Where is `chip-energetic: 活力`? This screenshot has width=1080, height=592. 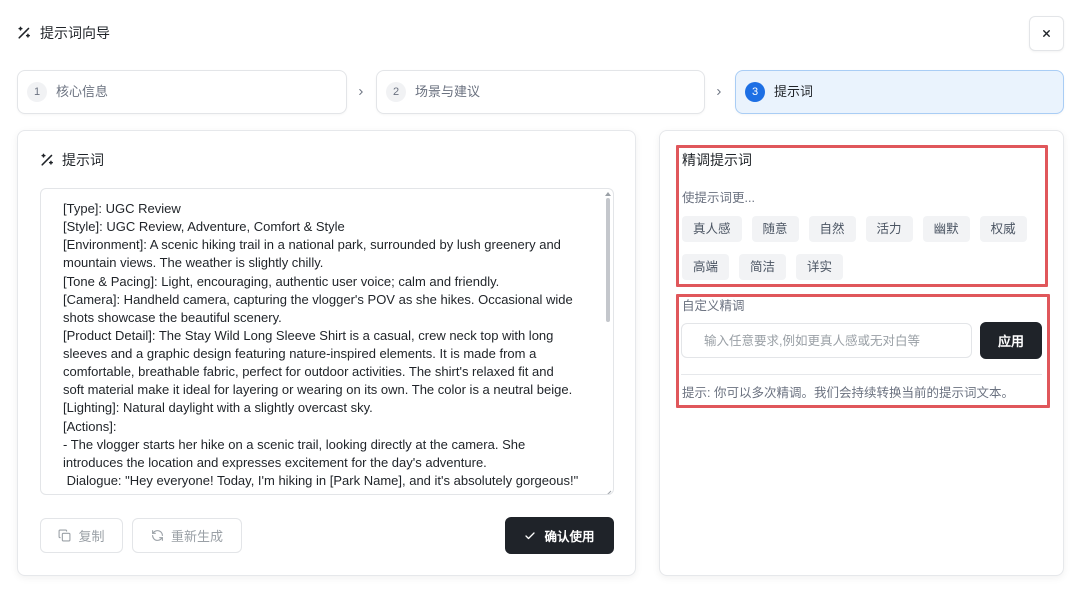 chip-energetic: 活力 is located at coordinates (889, 229).